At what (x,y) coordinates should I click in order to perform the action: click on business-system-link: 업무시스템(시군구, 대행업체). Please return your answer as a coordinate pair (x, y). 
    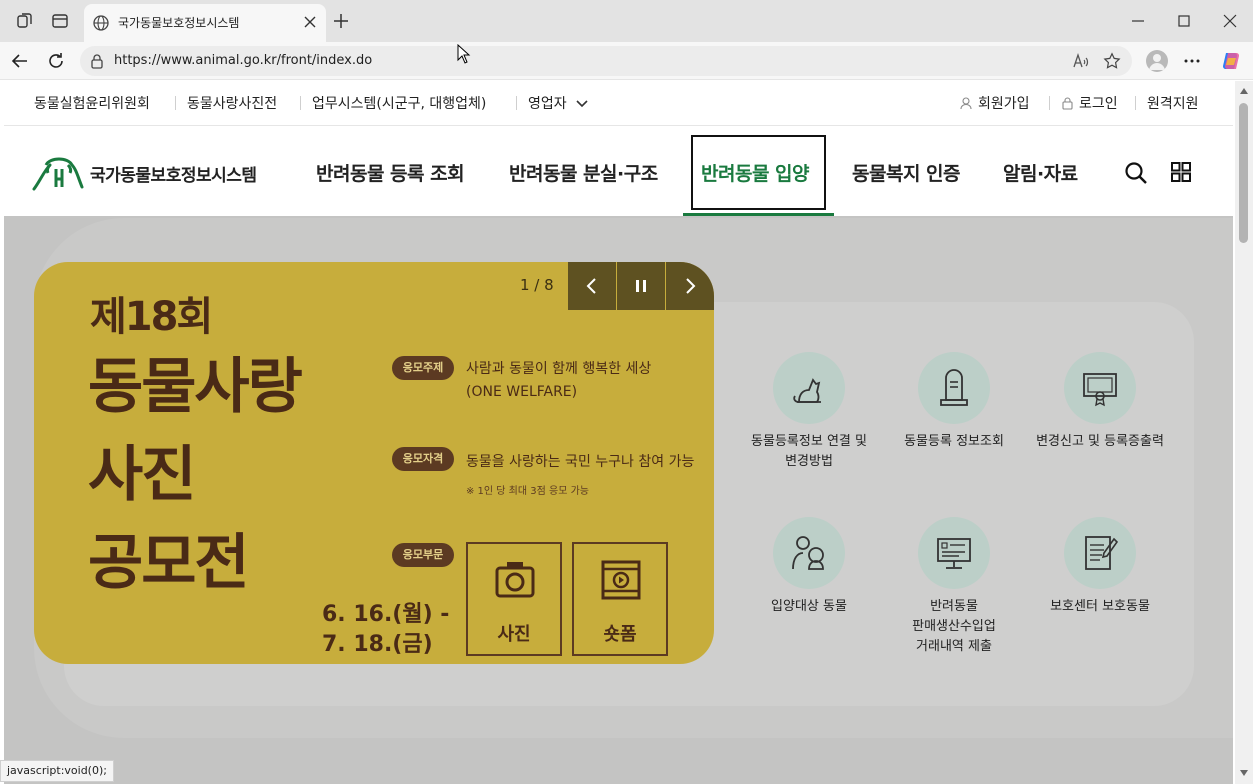
    Looking at the image, I should click on (399, 103).